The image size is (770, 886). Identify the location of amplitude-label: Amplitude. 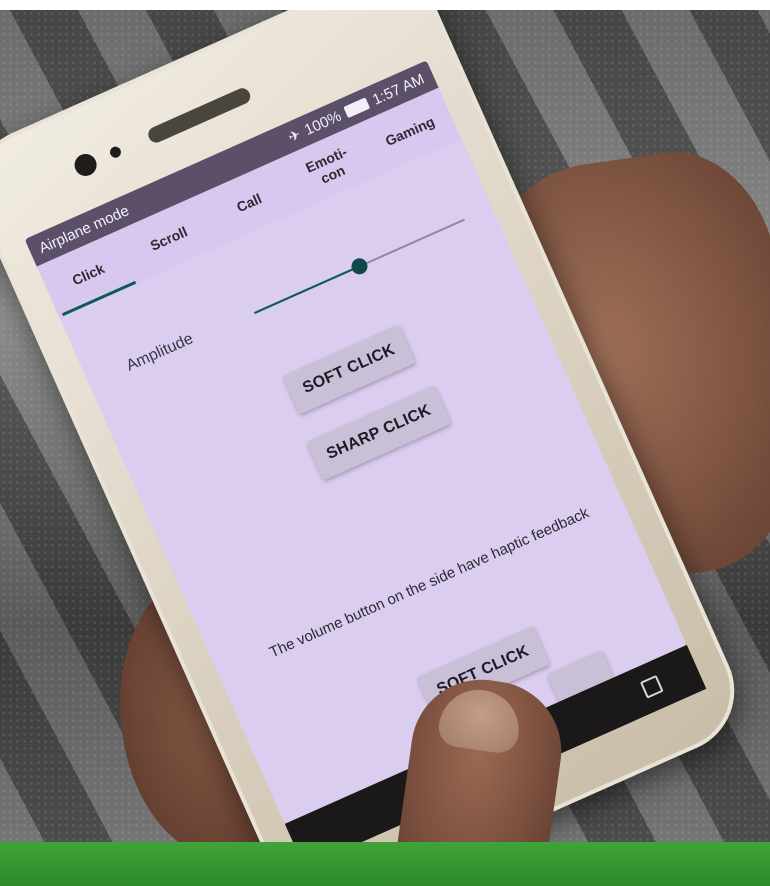
(159, 352).